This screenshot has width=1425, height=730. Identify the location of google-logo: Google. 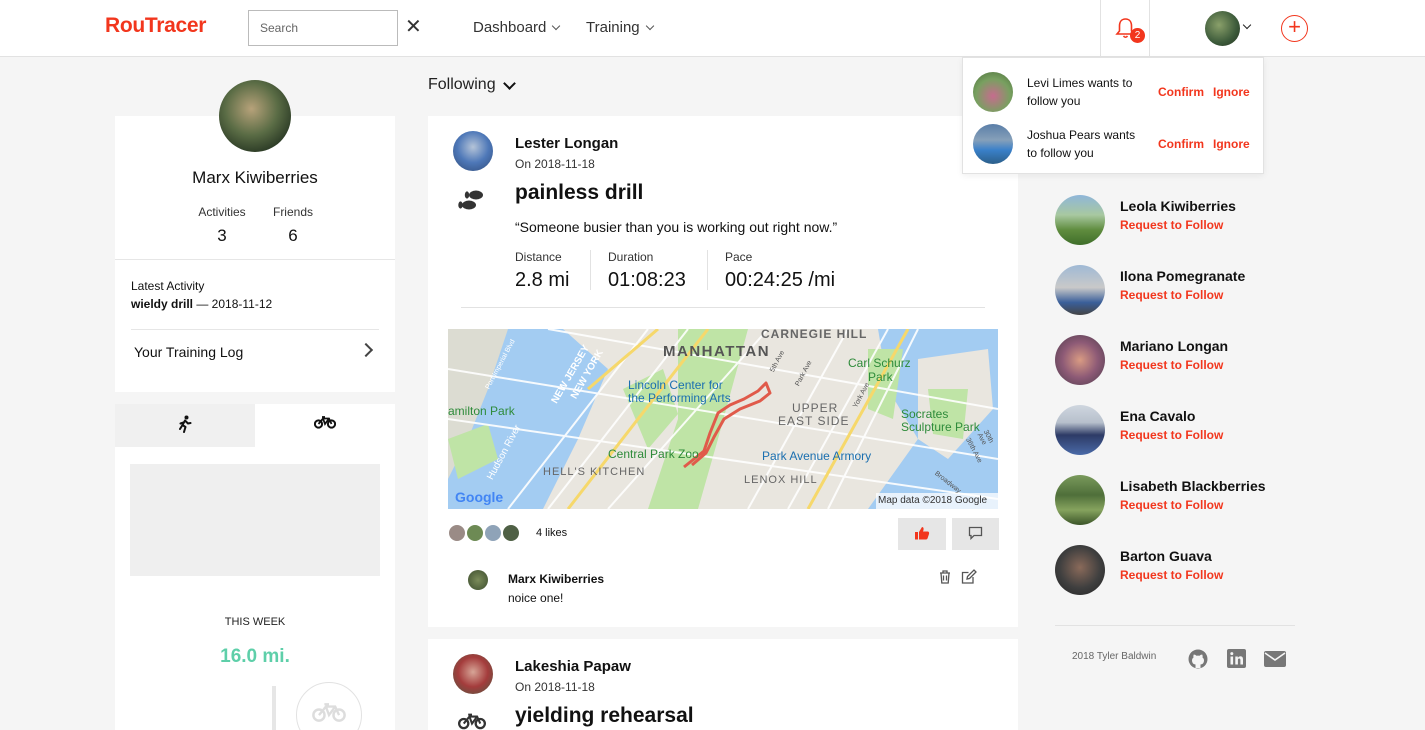
(479, 497).